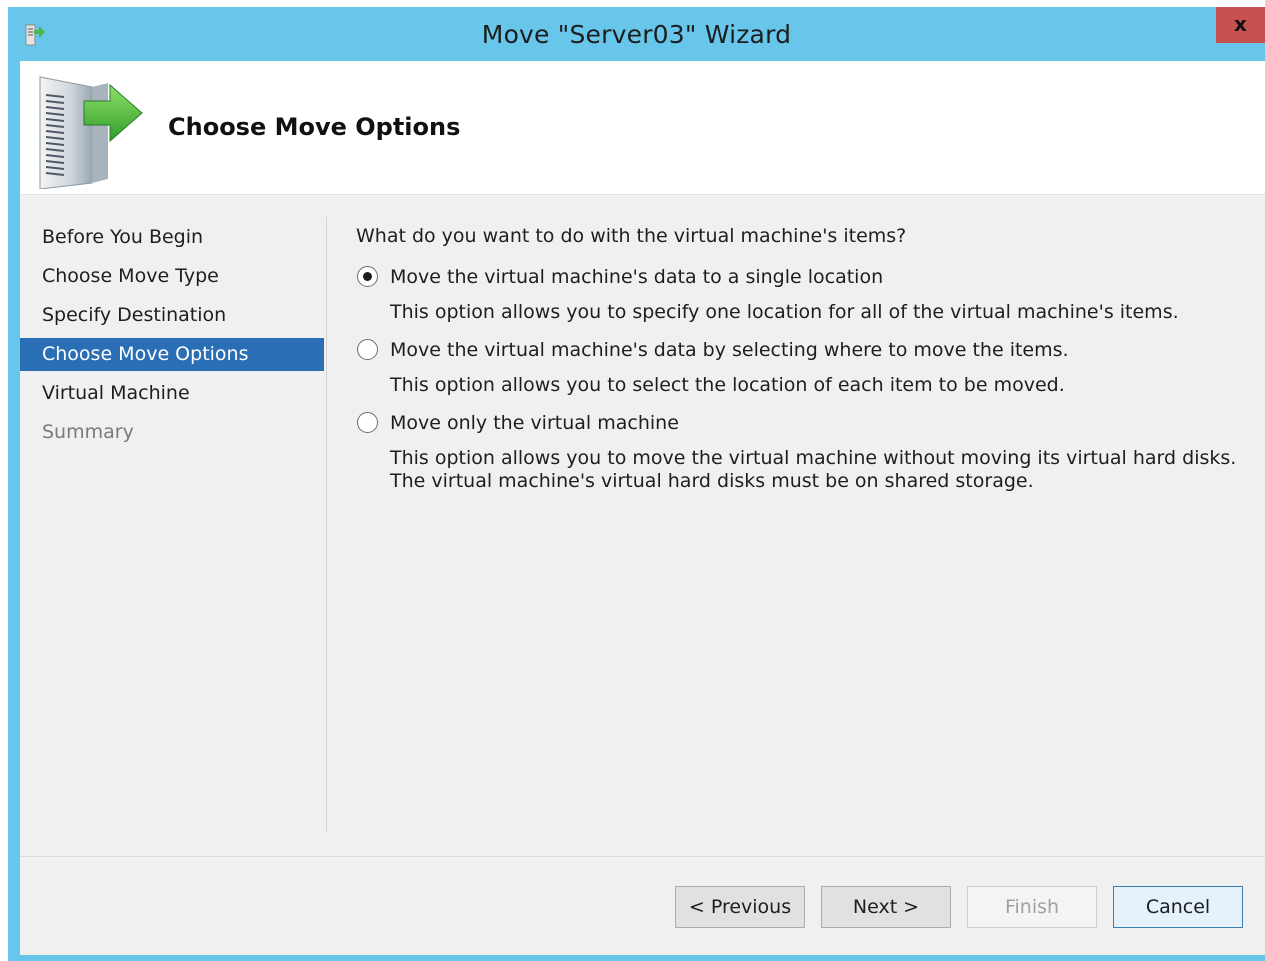 This screenshot has width=1265, height=961. I want to click on option-label: Move only the virtual machine, so click(823, 423).